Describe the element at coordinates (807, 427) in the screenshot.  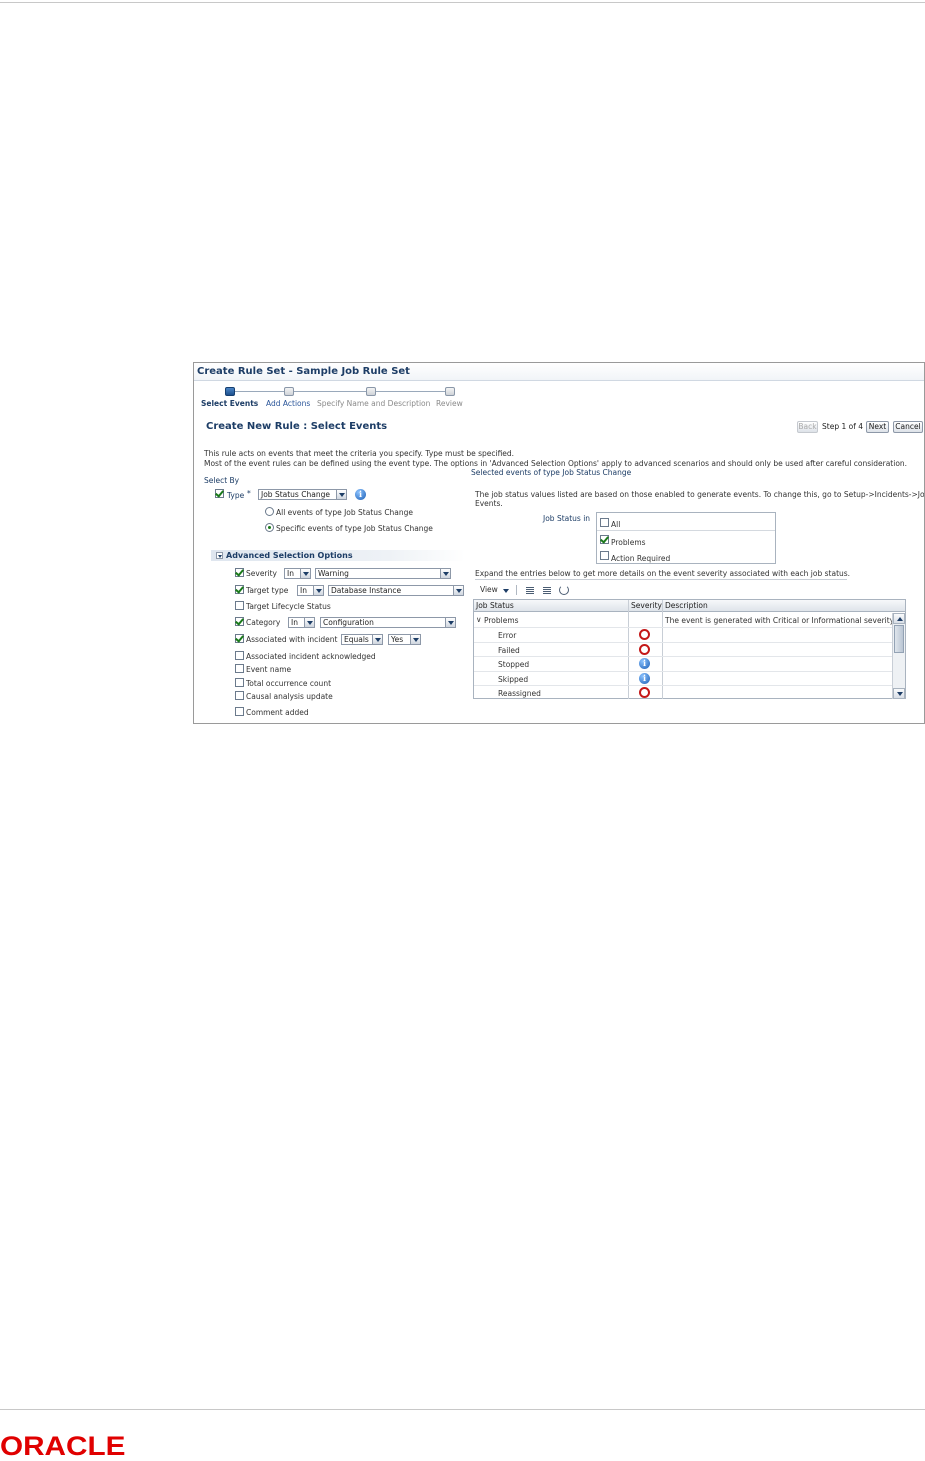
I see `back-button: Back` at that location.